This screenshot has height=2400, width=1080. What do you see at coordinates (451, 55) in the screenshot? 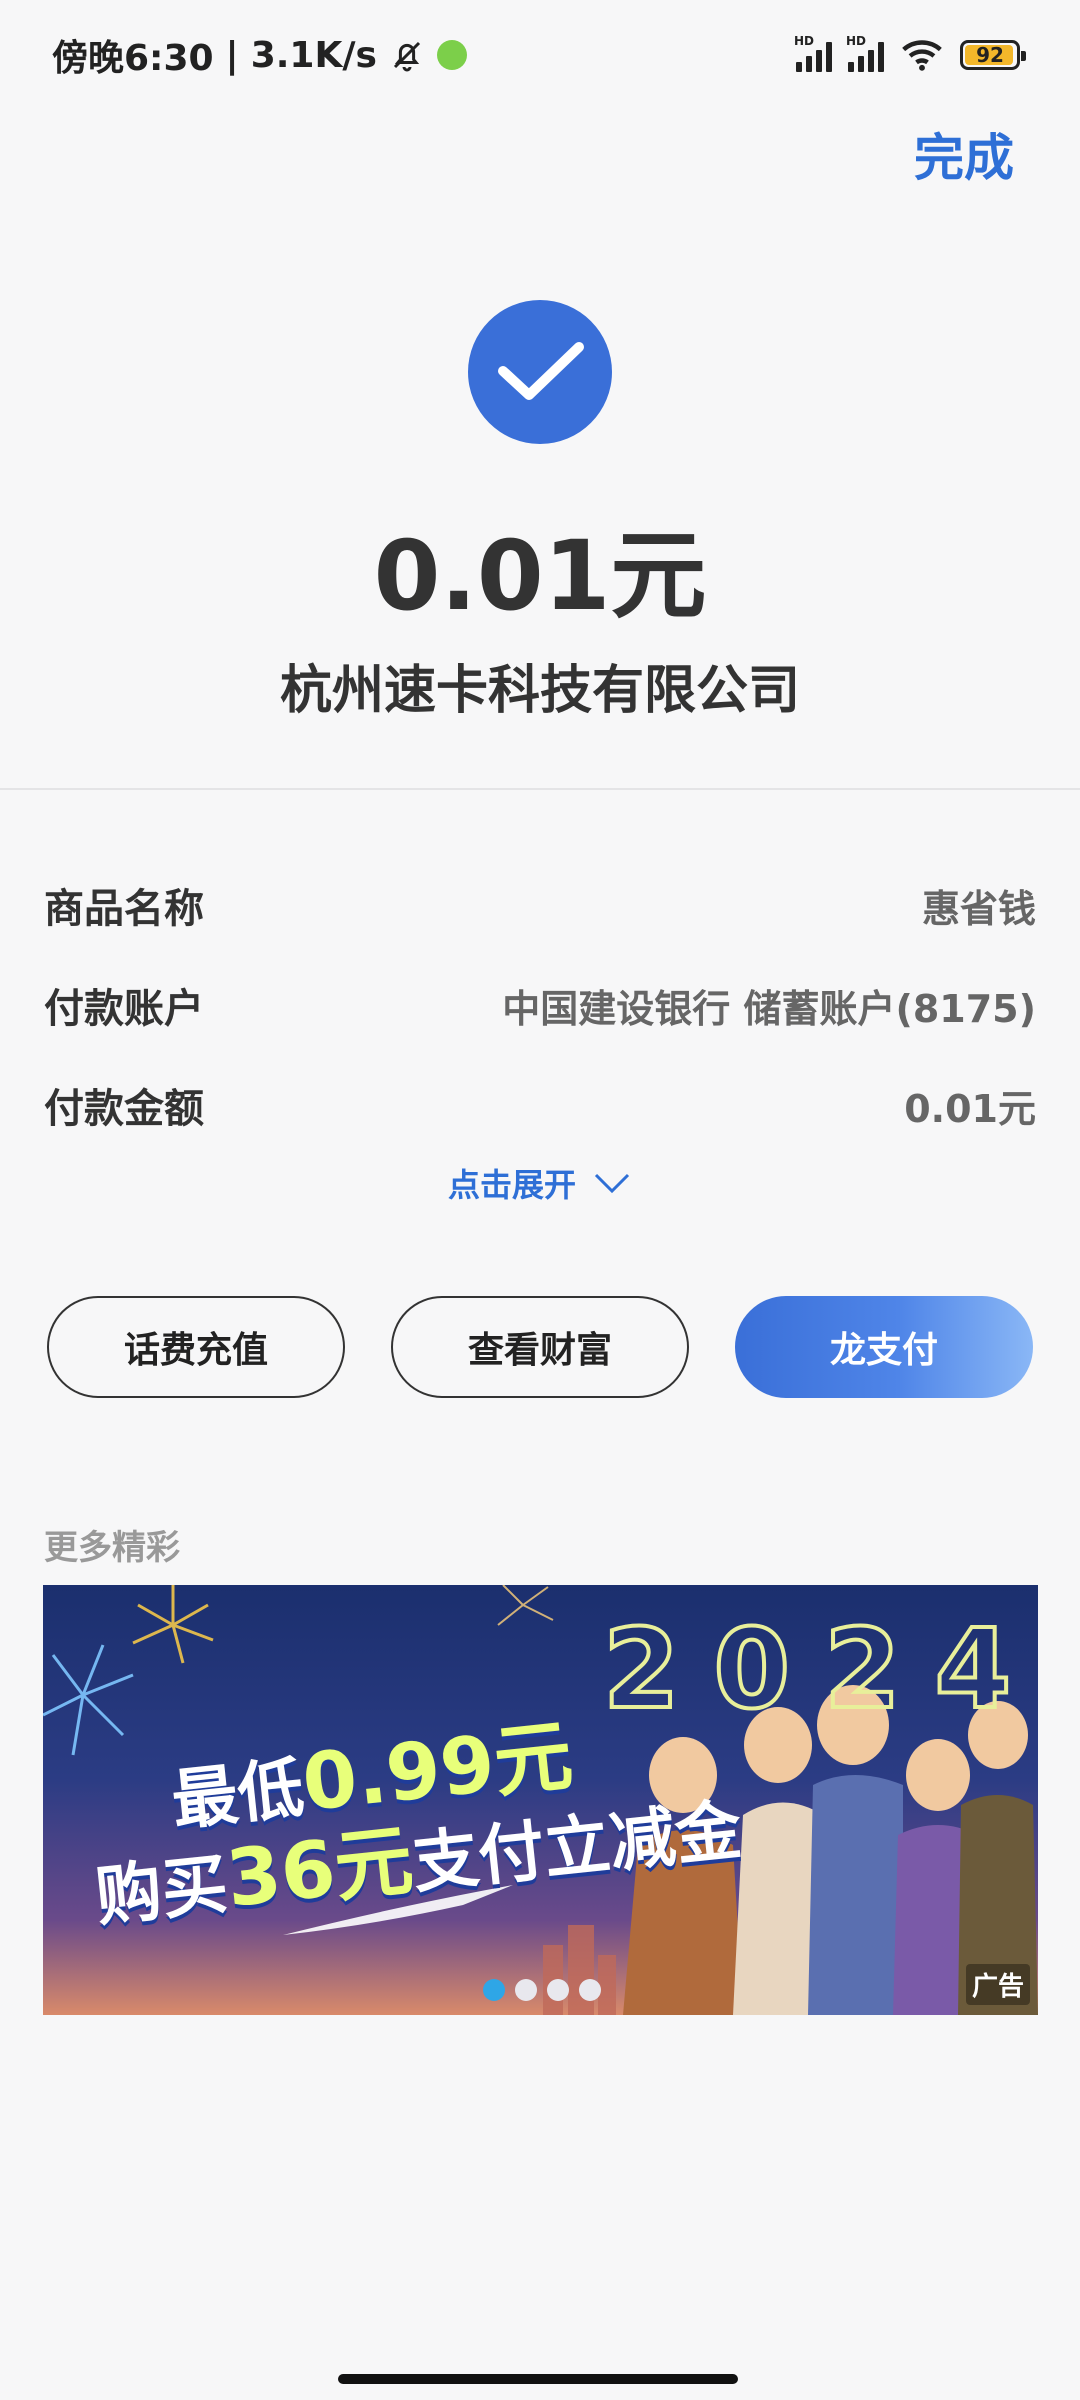
I see `app-notification-icon` at bounding box center [451, 55].